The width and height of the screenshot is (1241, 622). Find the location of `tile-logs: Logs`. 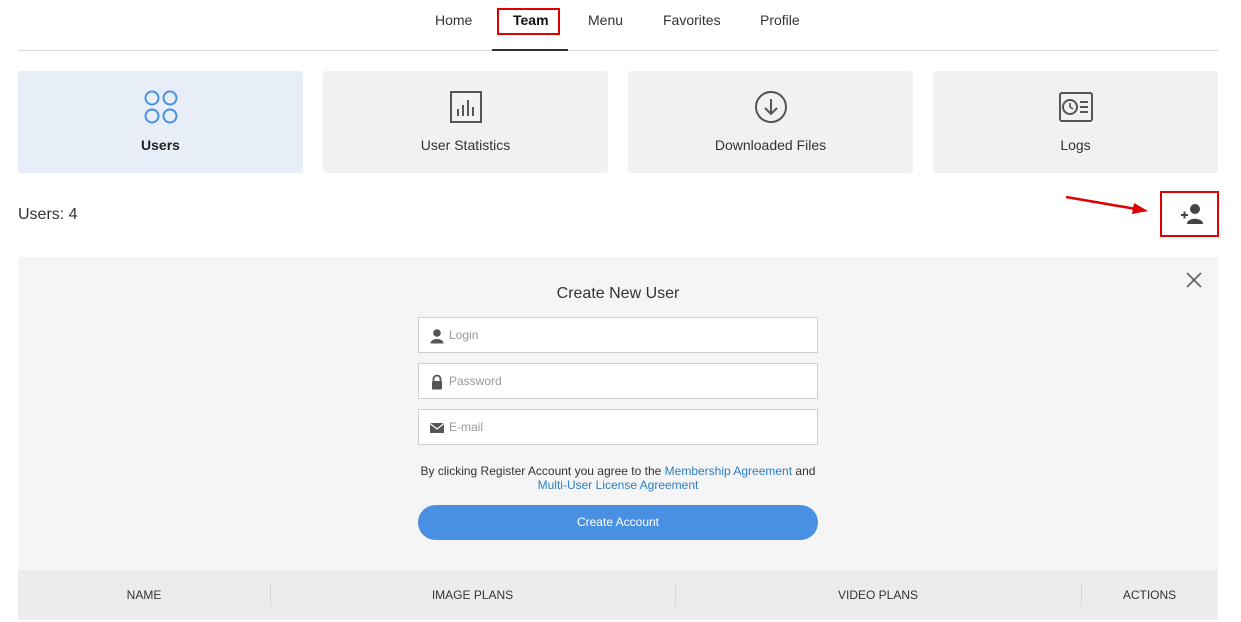

tile-logs: Logs is located at coordinates (1075, 122).